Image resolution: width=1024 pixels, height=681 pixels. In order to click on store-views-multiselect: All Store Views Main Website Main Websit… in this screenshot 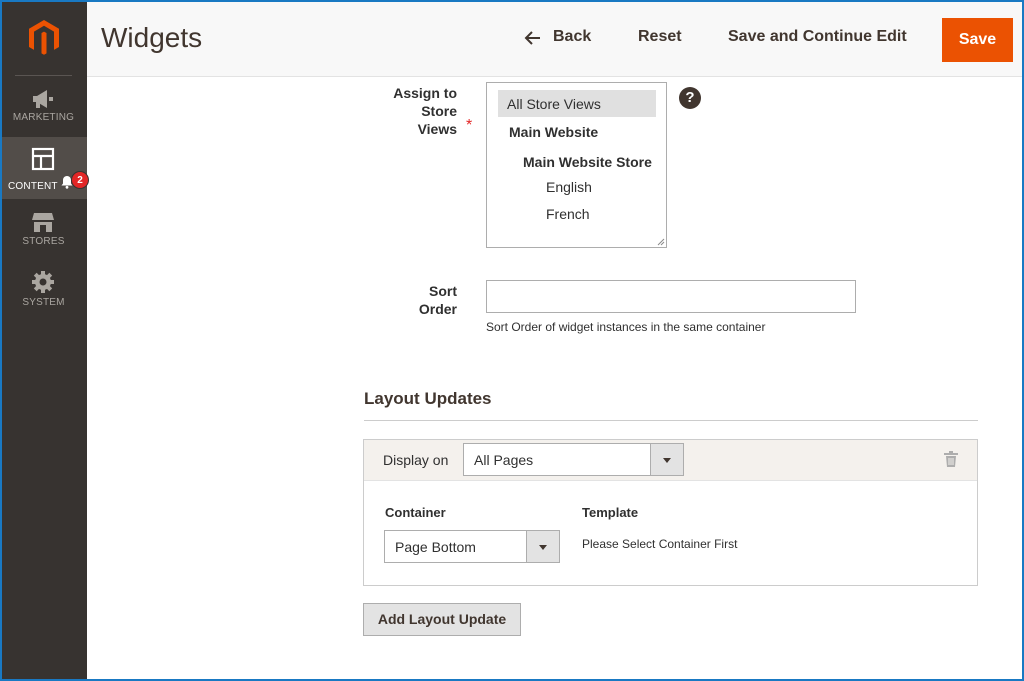, I will do `click(576, 165)`.